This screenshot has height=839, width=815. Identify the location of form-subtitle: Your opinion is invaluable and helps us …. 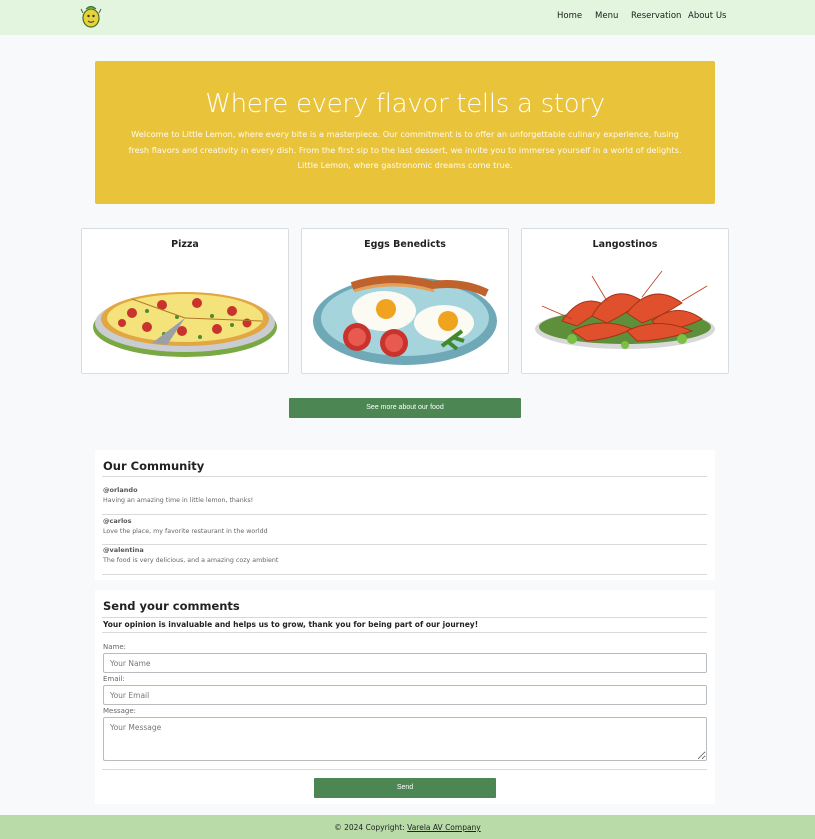
(291, 624).